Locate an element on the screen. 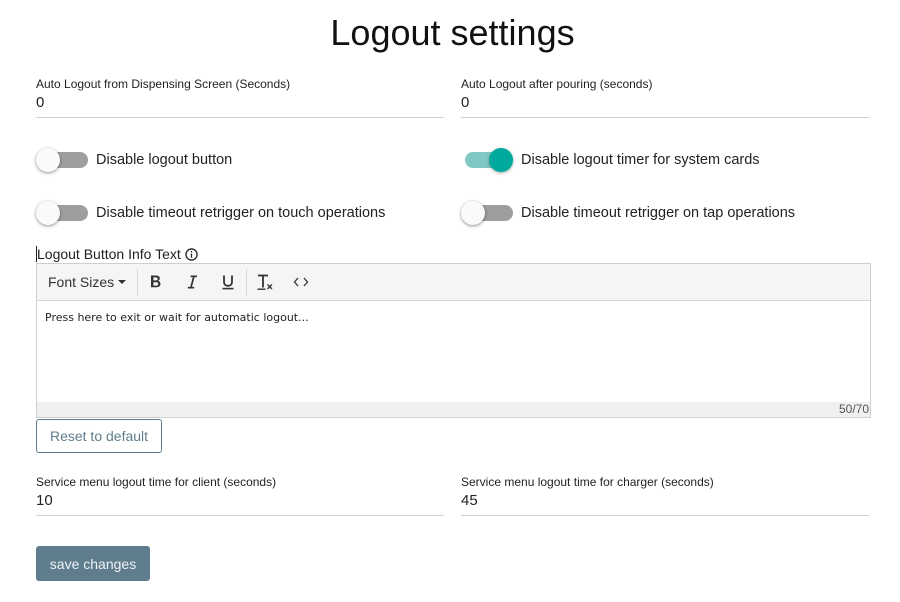  logout-info-text-label-text: Logout Button Info Text is located at coordinates (109, 254).